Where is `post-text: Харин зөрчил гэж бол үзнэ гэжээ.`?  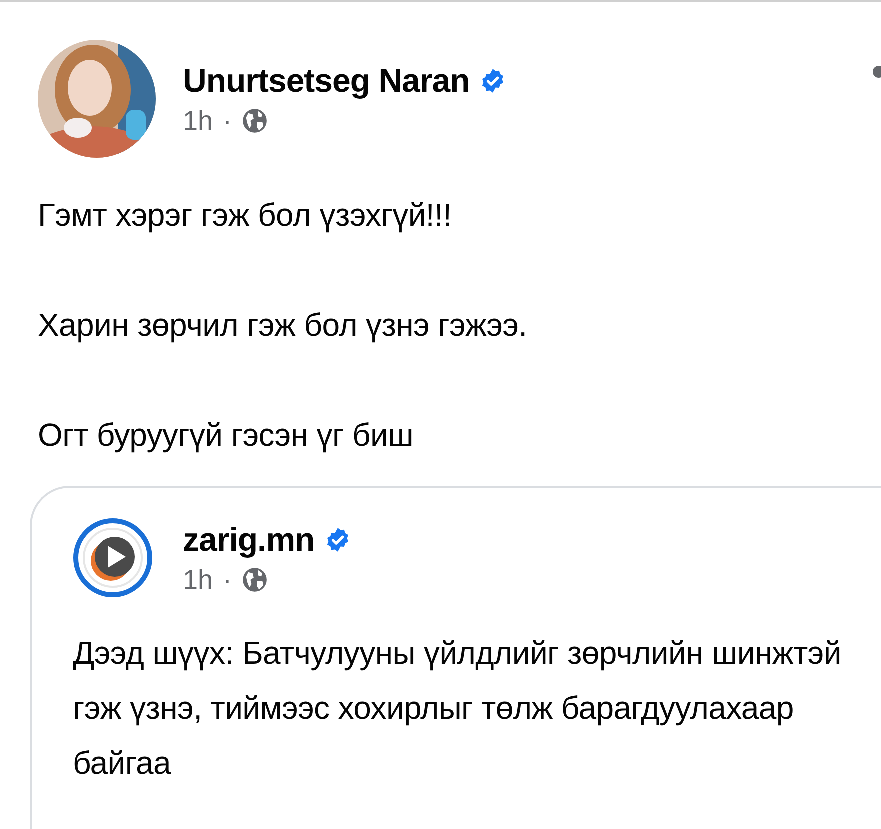
post-text: Харин зөрчил гэж бол үзнэ гэжээ. is located at coordinates (283, 325).